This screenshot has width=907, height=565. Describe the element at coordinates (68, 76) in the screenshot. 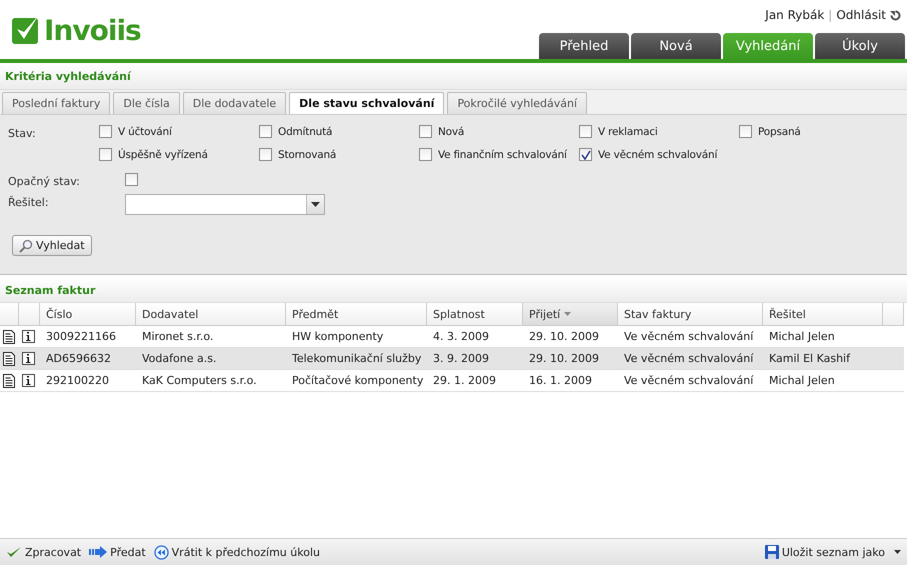

I see `section-title: Kritéria vyhledávání` at that location.